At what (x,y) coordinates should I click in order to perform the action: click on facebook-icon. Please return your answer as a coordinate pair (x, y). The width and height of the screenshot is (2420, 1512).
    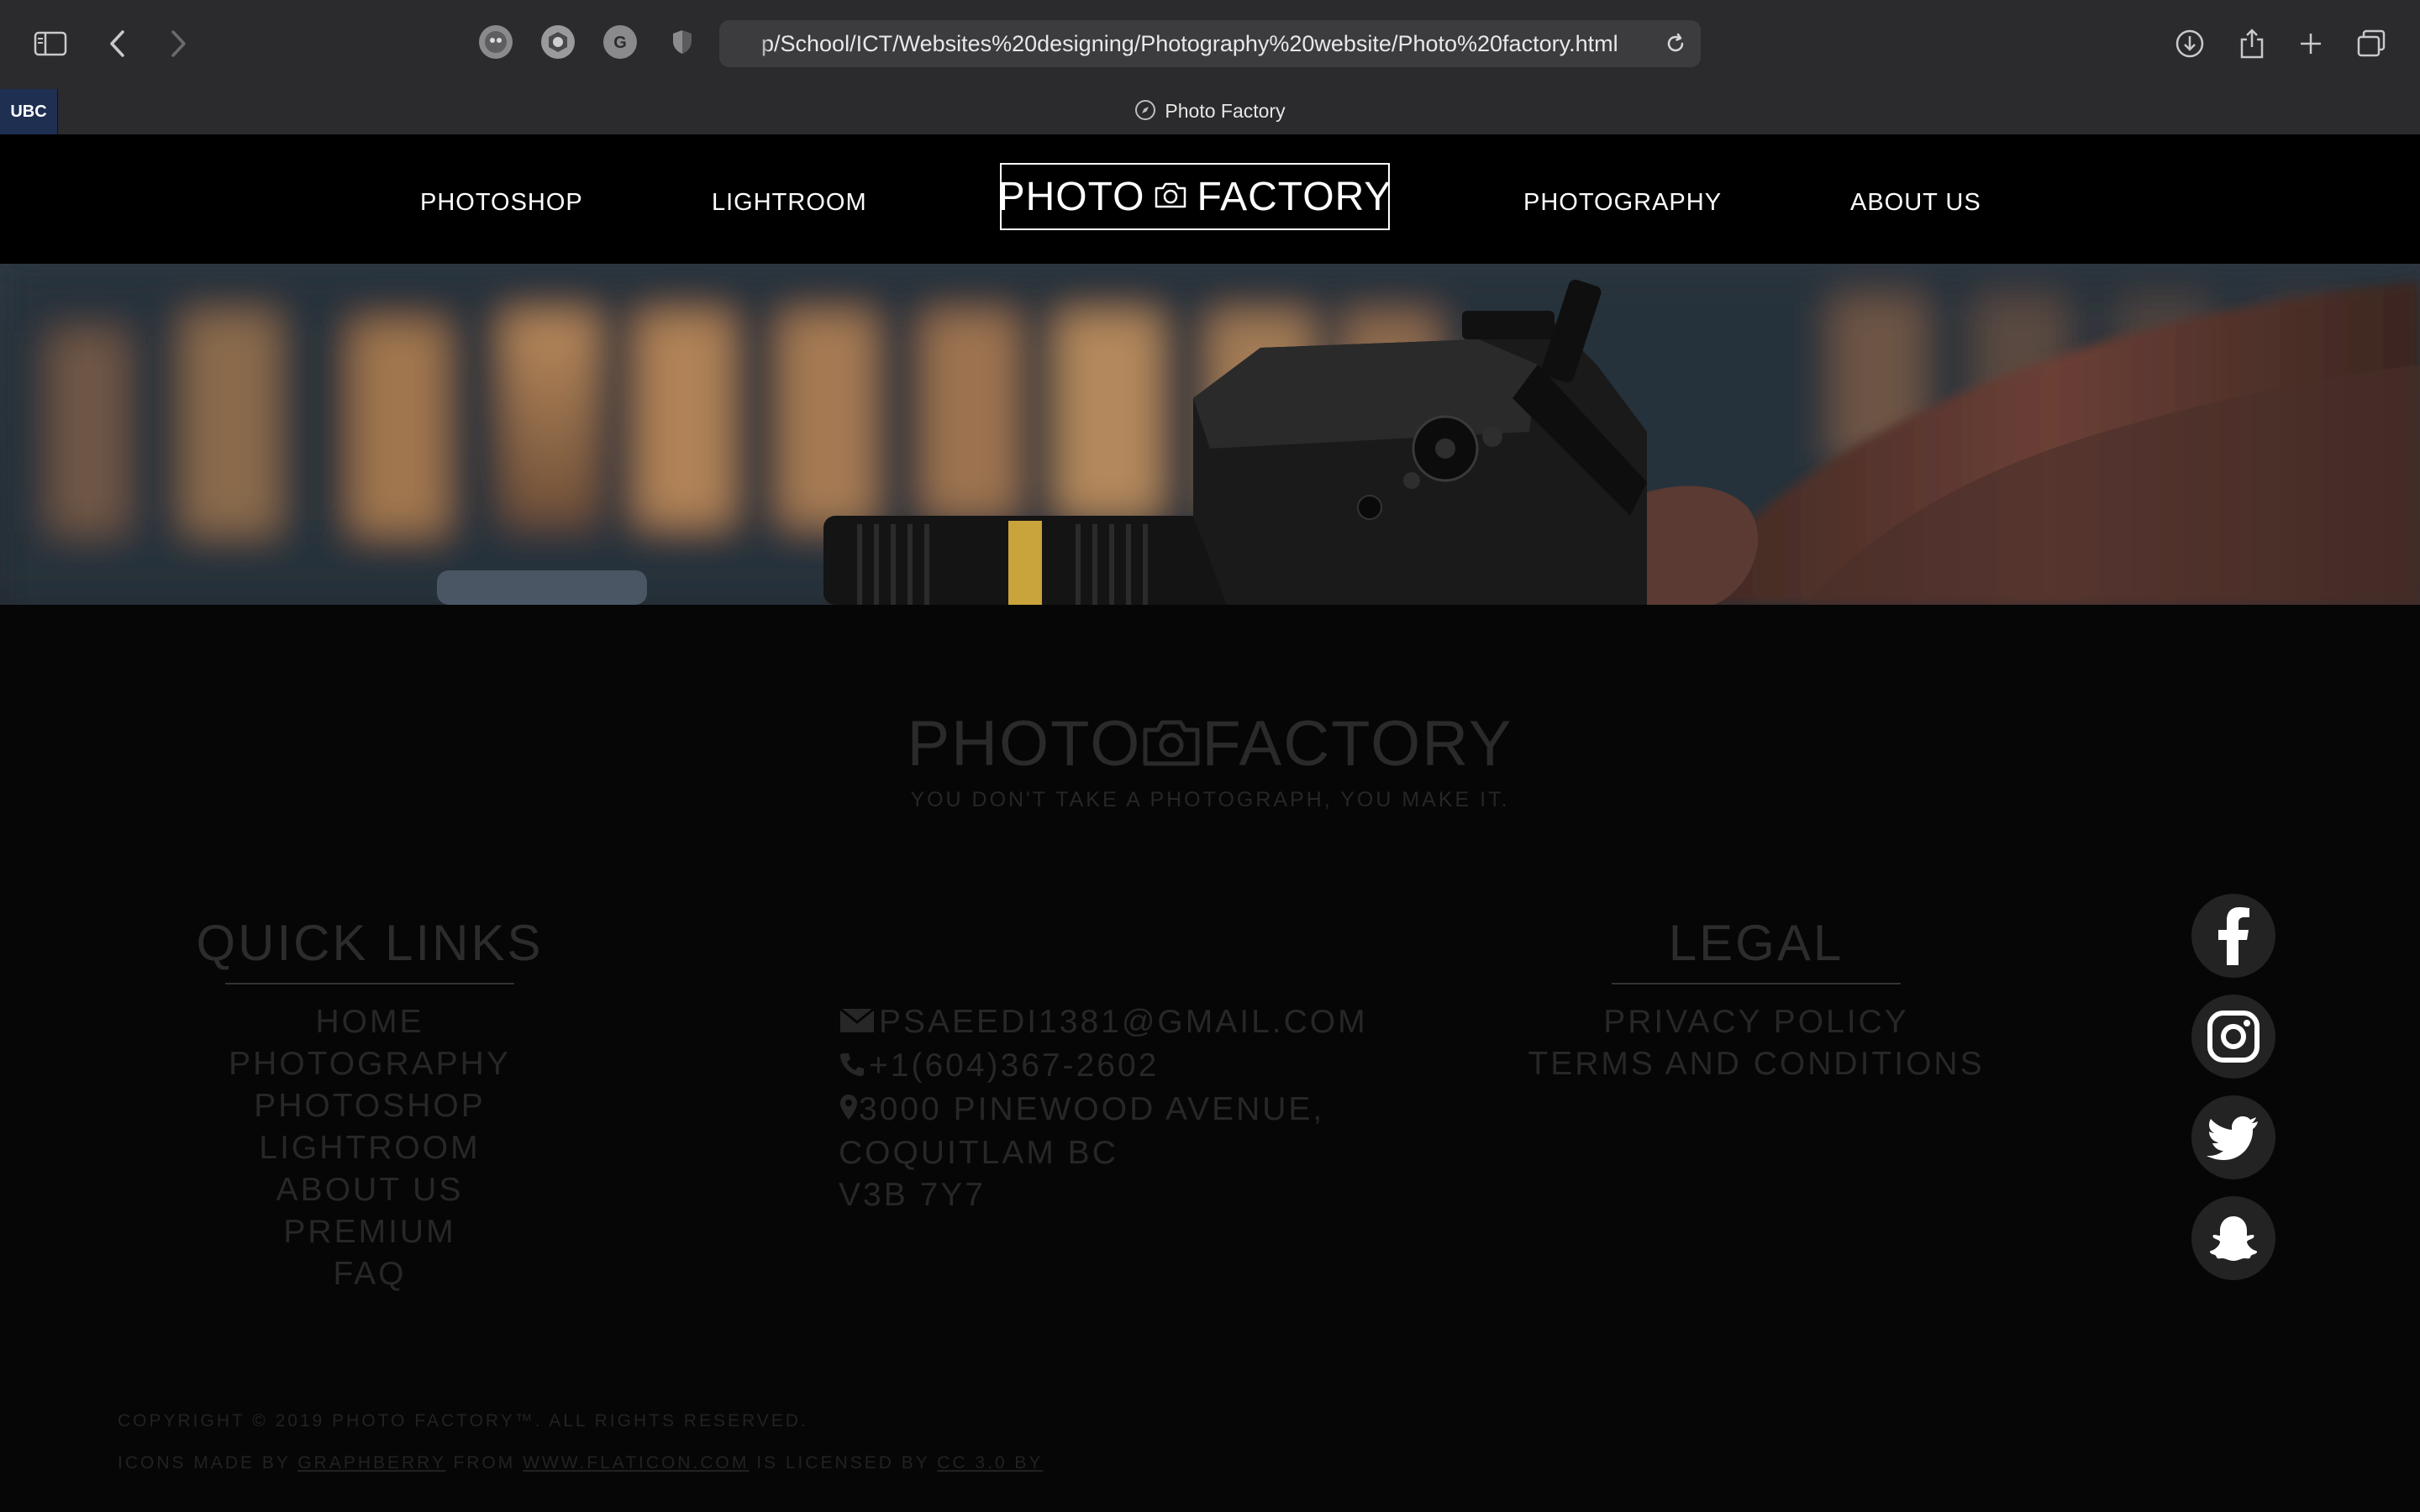
    Looking at the image, I should click on (2233, 936).